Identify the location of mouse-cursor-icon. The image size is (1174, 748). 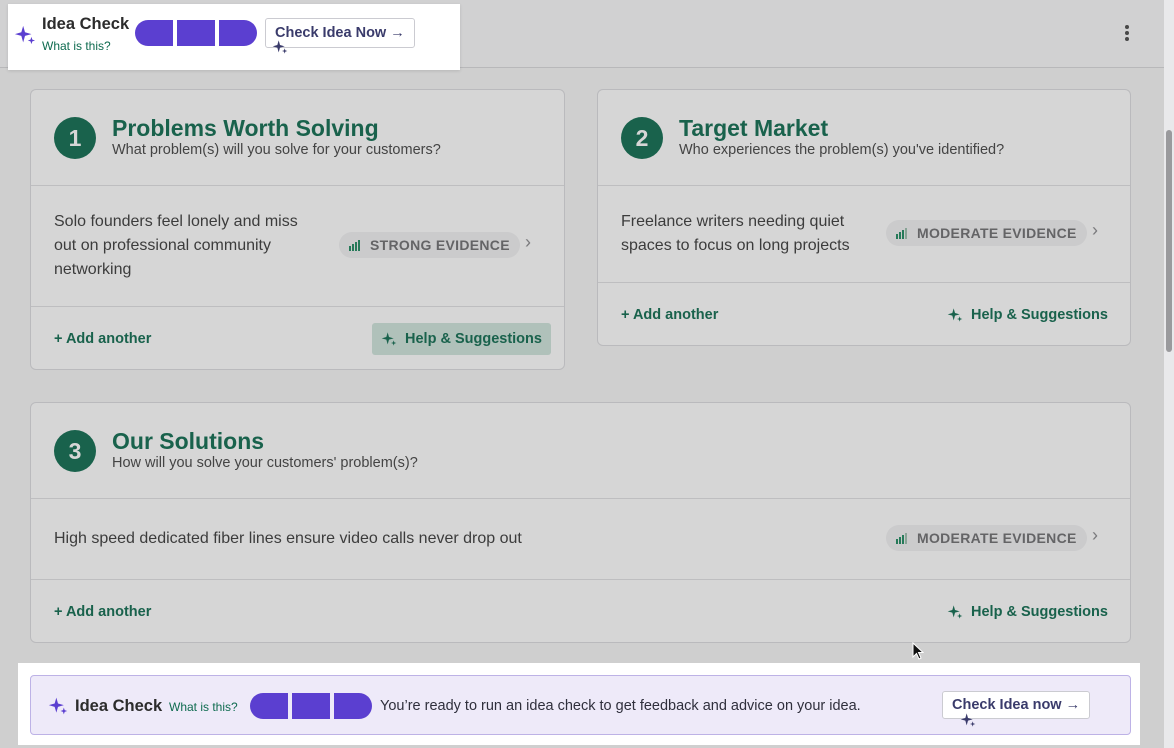
(918, 653).